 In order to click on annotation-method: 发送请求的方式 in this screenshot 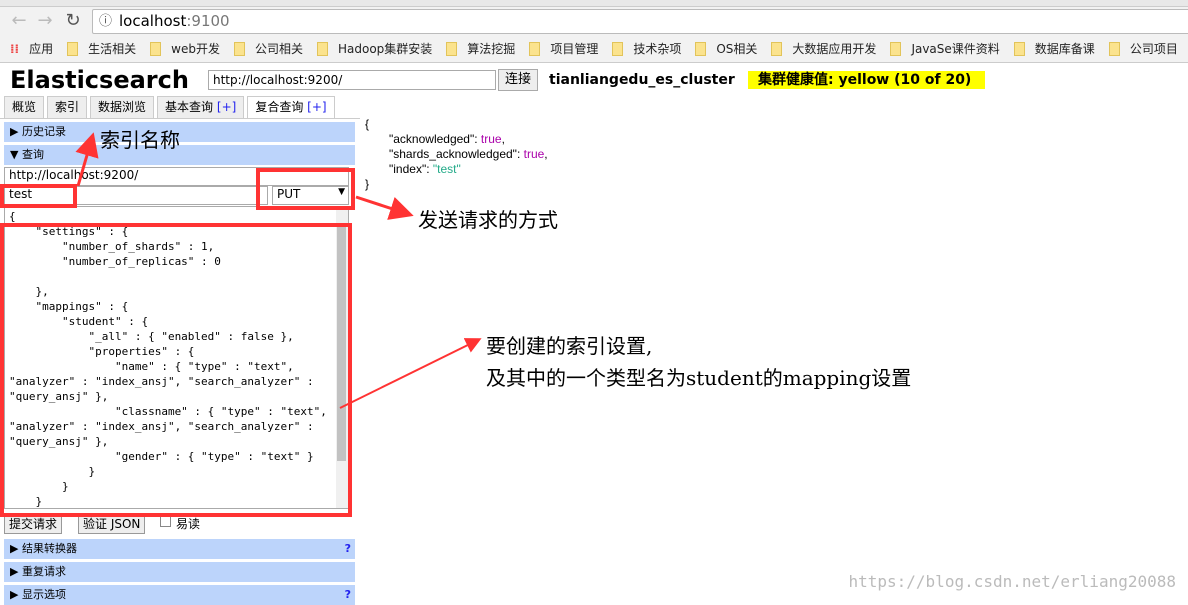, I will do `click(488, 220)`.